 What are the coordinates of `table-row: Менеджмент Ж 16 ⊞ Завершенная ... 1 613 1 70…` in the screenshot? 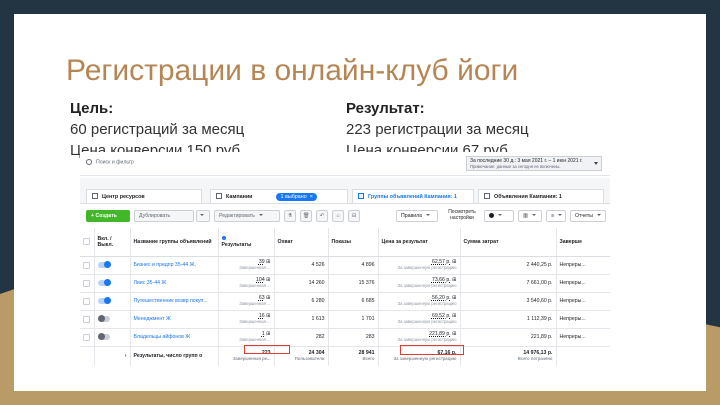 It's located at (345, 319).